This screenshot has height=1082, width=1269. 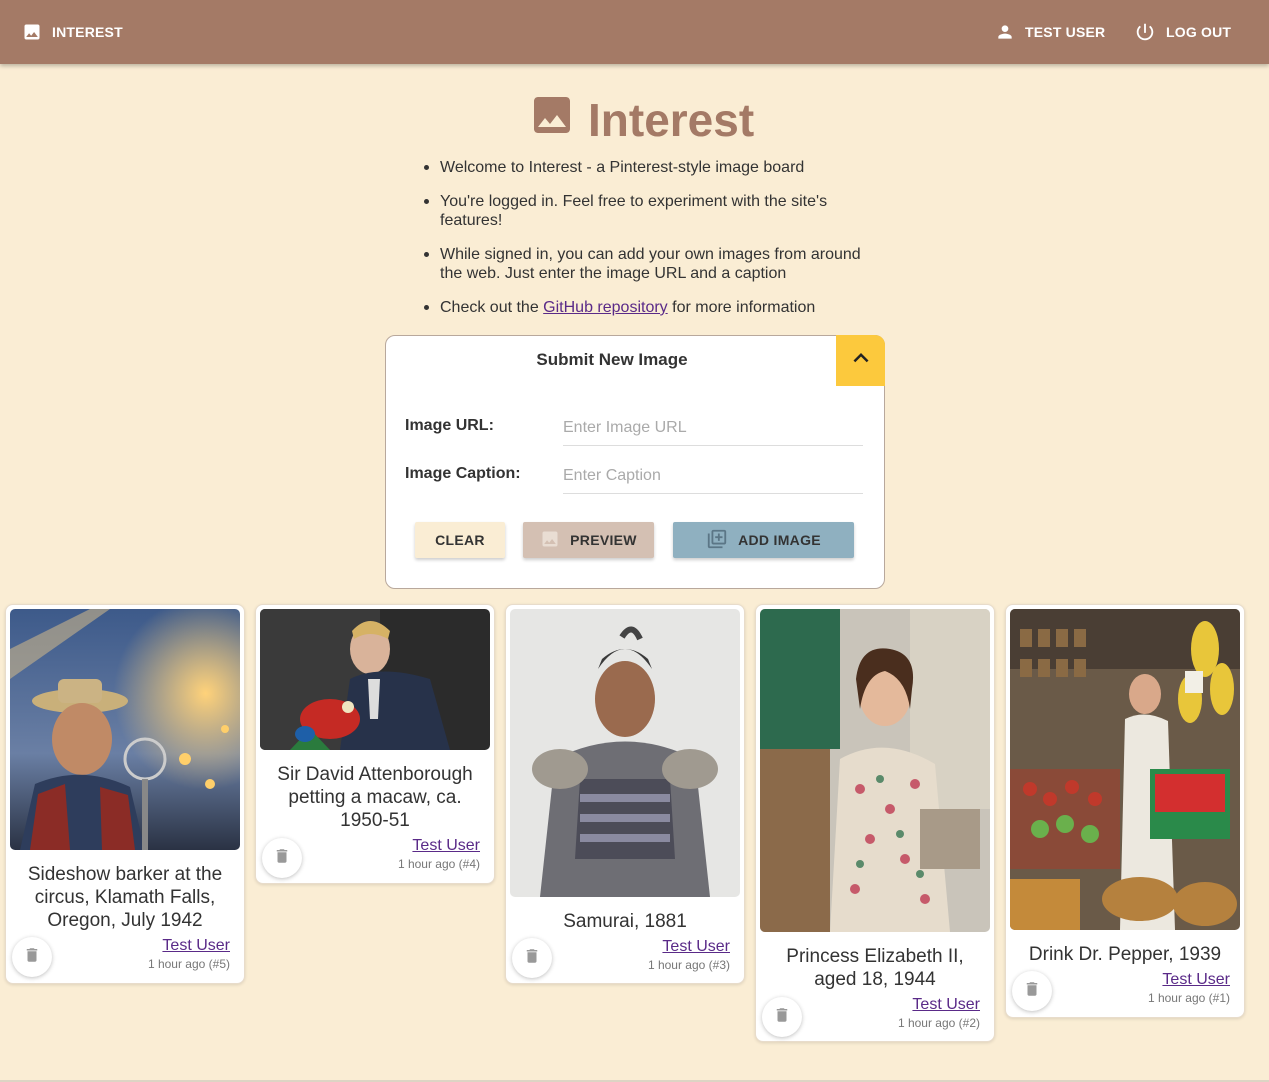 I want to click on logout-button: LOG OUT, so click(x=1182, y=32).